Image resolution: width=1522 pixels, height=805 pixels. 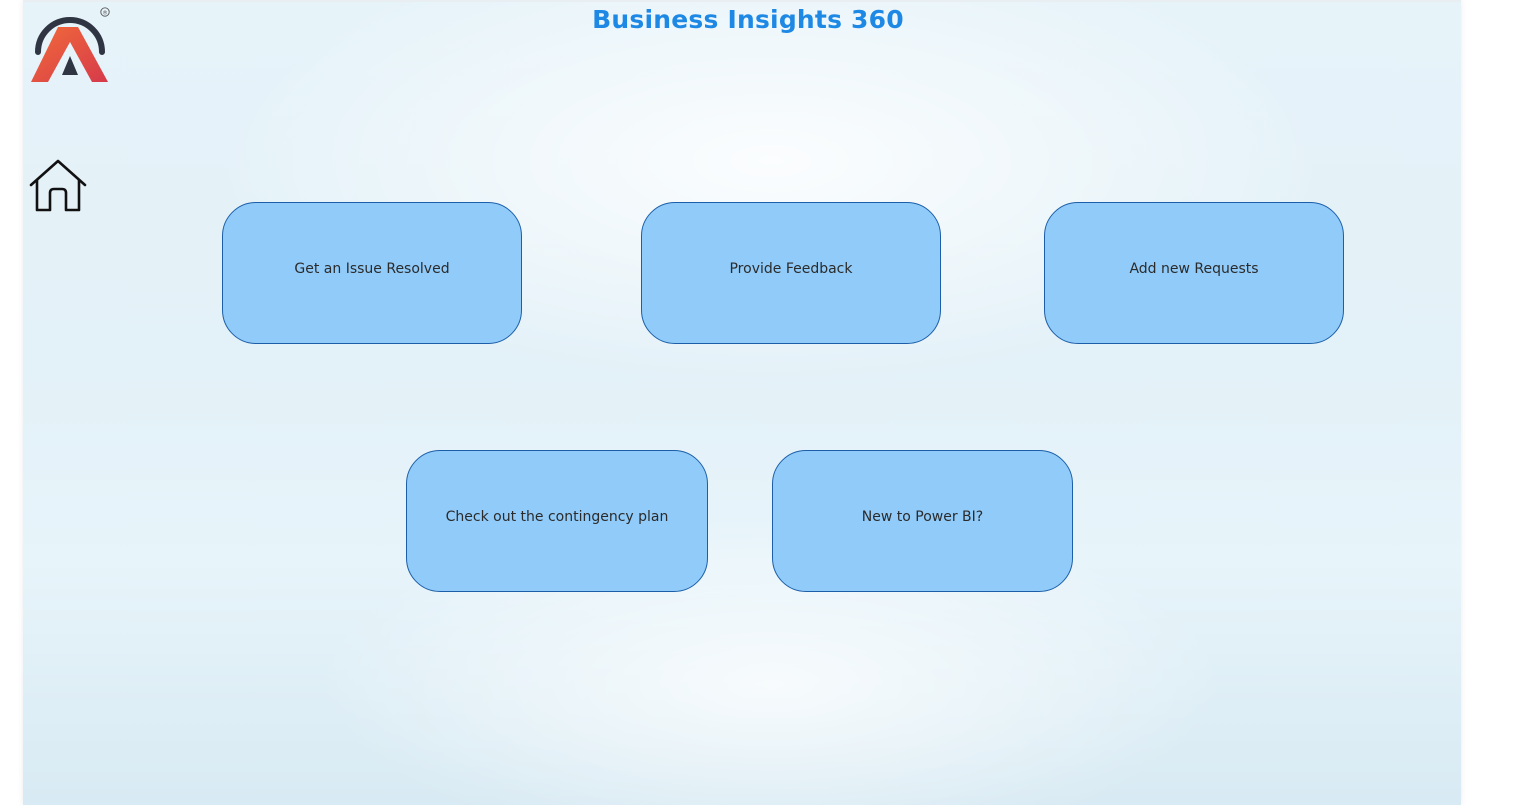 I want to click on add-new-requests-button: Add new Requests, so click(x=1194, y=273).